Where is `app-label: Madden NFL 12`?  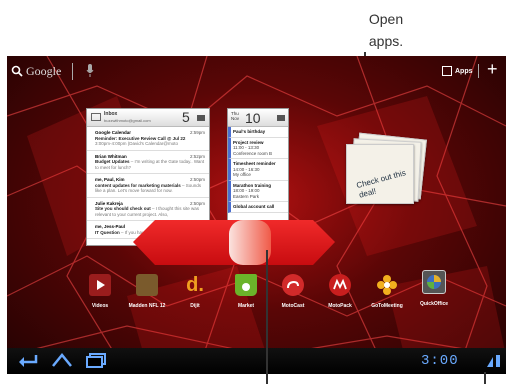
app-label: Madden NFL 12 is located at coordinates (147, 306).